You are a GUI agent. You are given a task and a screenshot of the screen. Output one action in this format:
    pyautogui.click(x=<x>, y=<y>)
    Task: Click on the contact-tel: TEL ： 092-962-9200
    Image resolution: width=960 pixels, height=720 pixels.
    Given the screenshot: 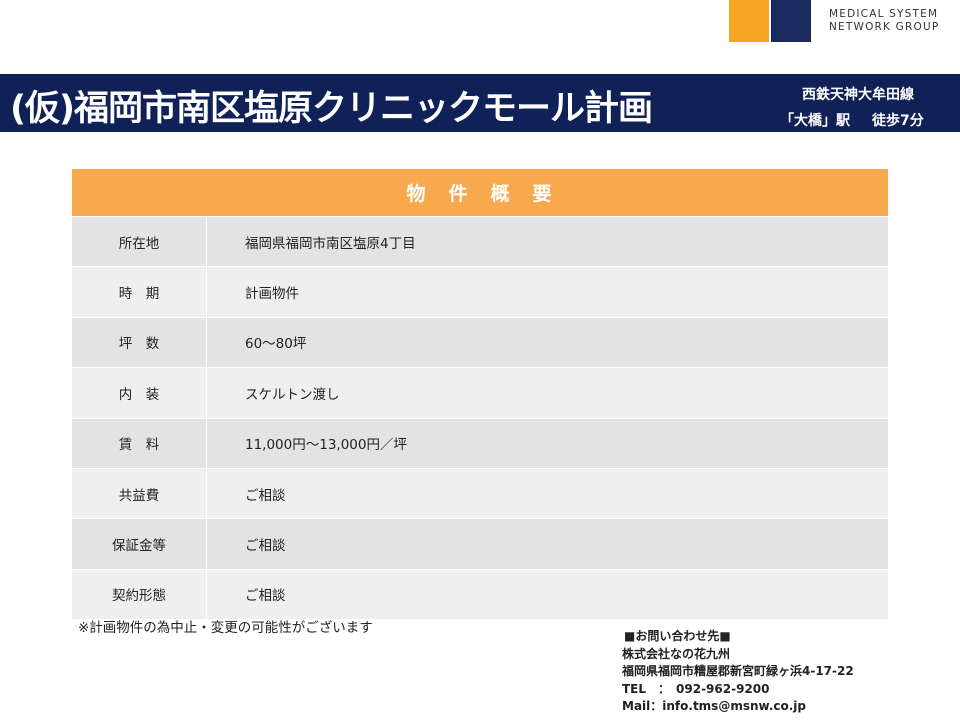 What is the action you would take?
    pyautogui.click(x=738, y=690)
    